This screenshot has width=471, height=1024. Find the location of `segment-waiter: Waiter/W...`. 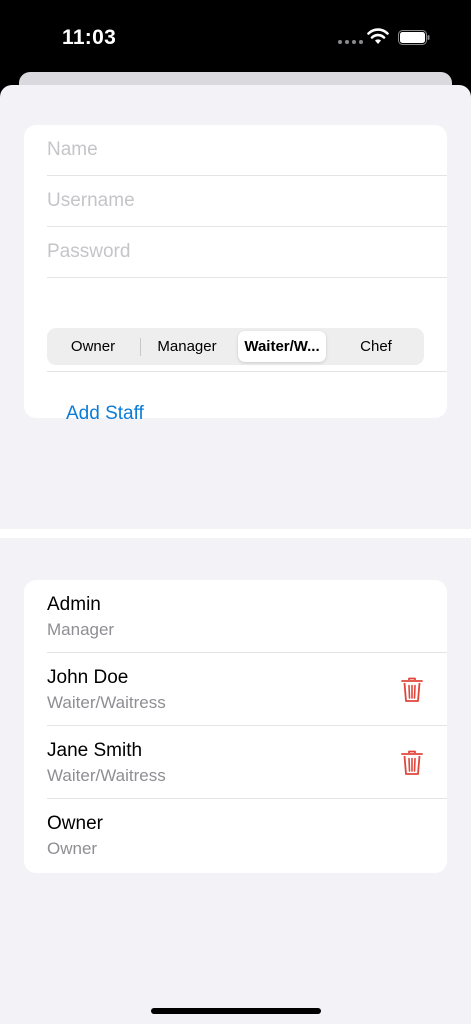

segment-waiter: Waiter/W... is located at coordinates (282, 346).